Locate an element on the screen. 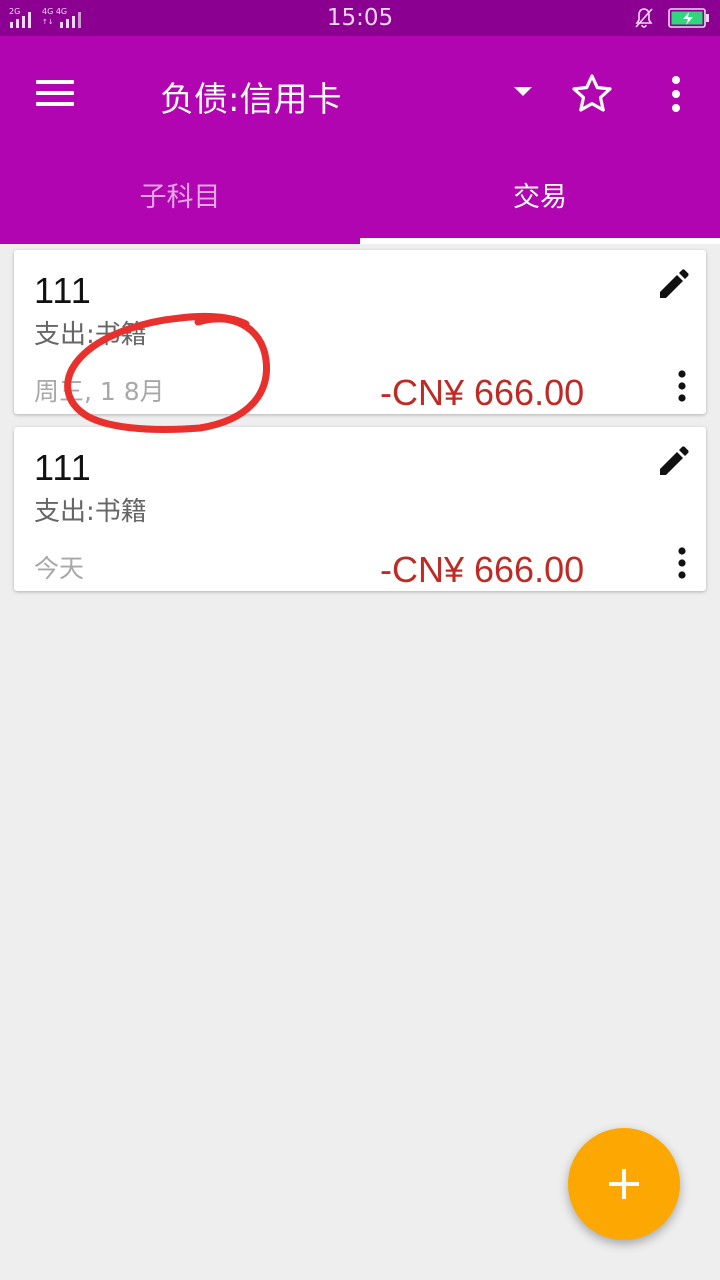 This screenshot has width=720, height=1280. transaction-card: 111 支出:书籍 今天 -CN¥ 666.00 is located at coordinates (360, 509).